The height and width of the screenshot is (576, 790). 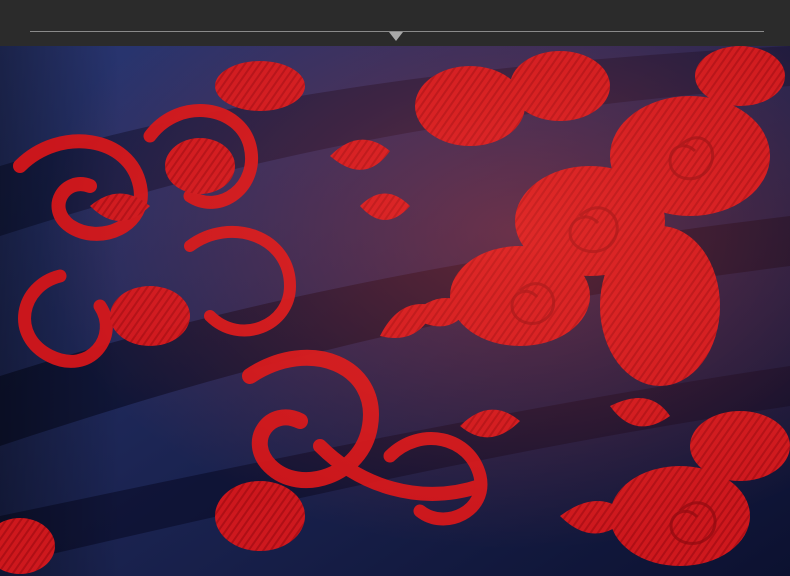 What do you see at coordinates (396, 36) in the screenshot?
I see `down-arrow-icon` at bounding box center [396, 36].